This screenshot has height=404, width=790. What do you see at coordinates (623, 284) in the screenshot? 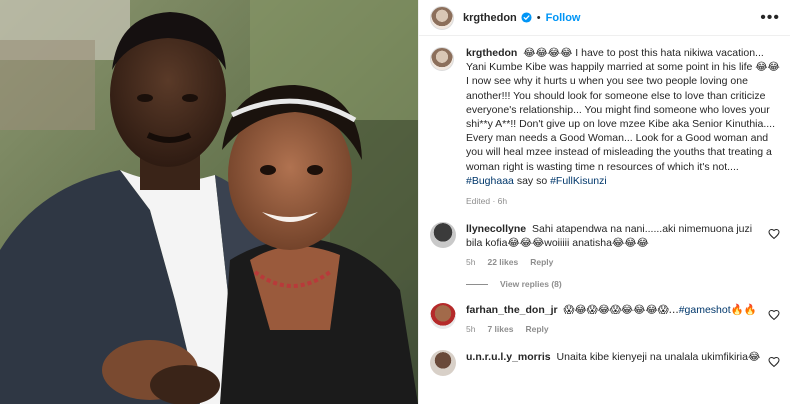
I see `view-replies-button: View replies (8)` at bounding box center [623, 284].